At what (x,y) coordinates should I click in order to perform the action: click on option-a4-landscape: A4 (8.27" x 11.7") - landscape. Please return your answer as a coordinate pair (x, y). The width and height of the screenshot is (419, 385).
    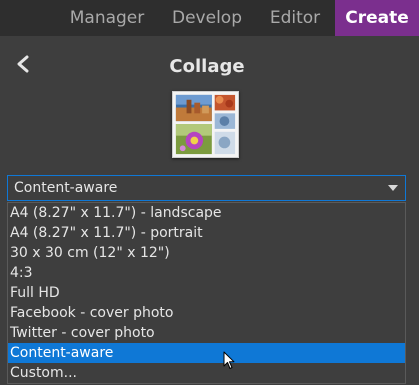
    Looking at the image, I should click on (206, 213).